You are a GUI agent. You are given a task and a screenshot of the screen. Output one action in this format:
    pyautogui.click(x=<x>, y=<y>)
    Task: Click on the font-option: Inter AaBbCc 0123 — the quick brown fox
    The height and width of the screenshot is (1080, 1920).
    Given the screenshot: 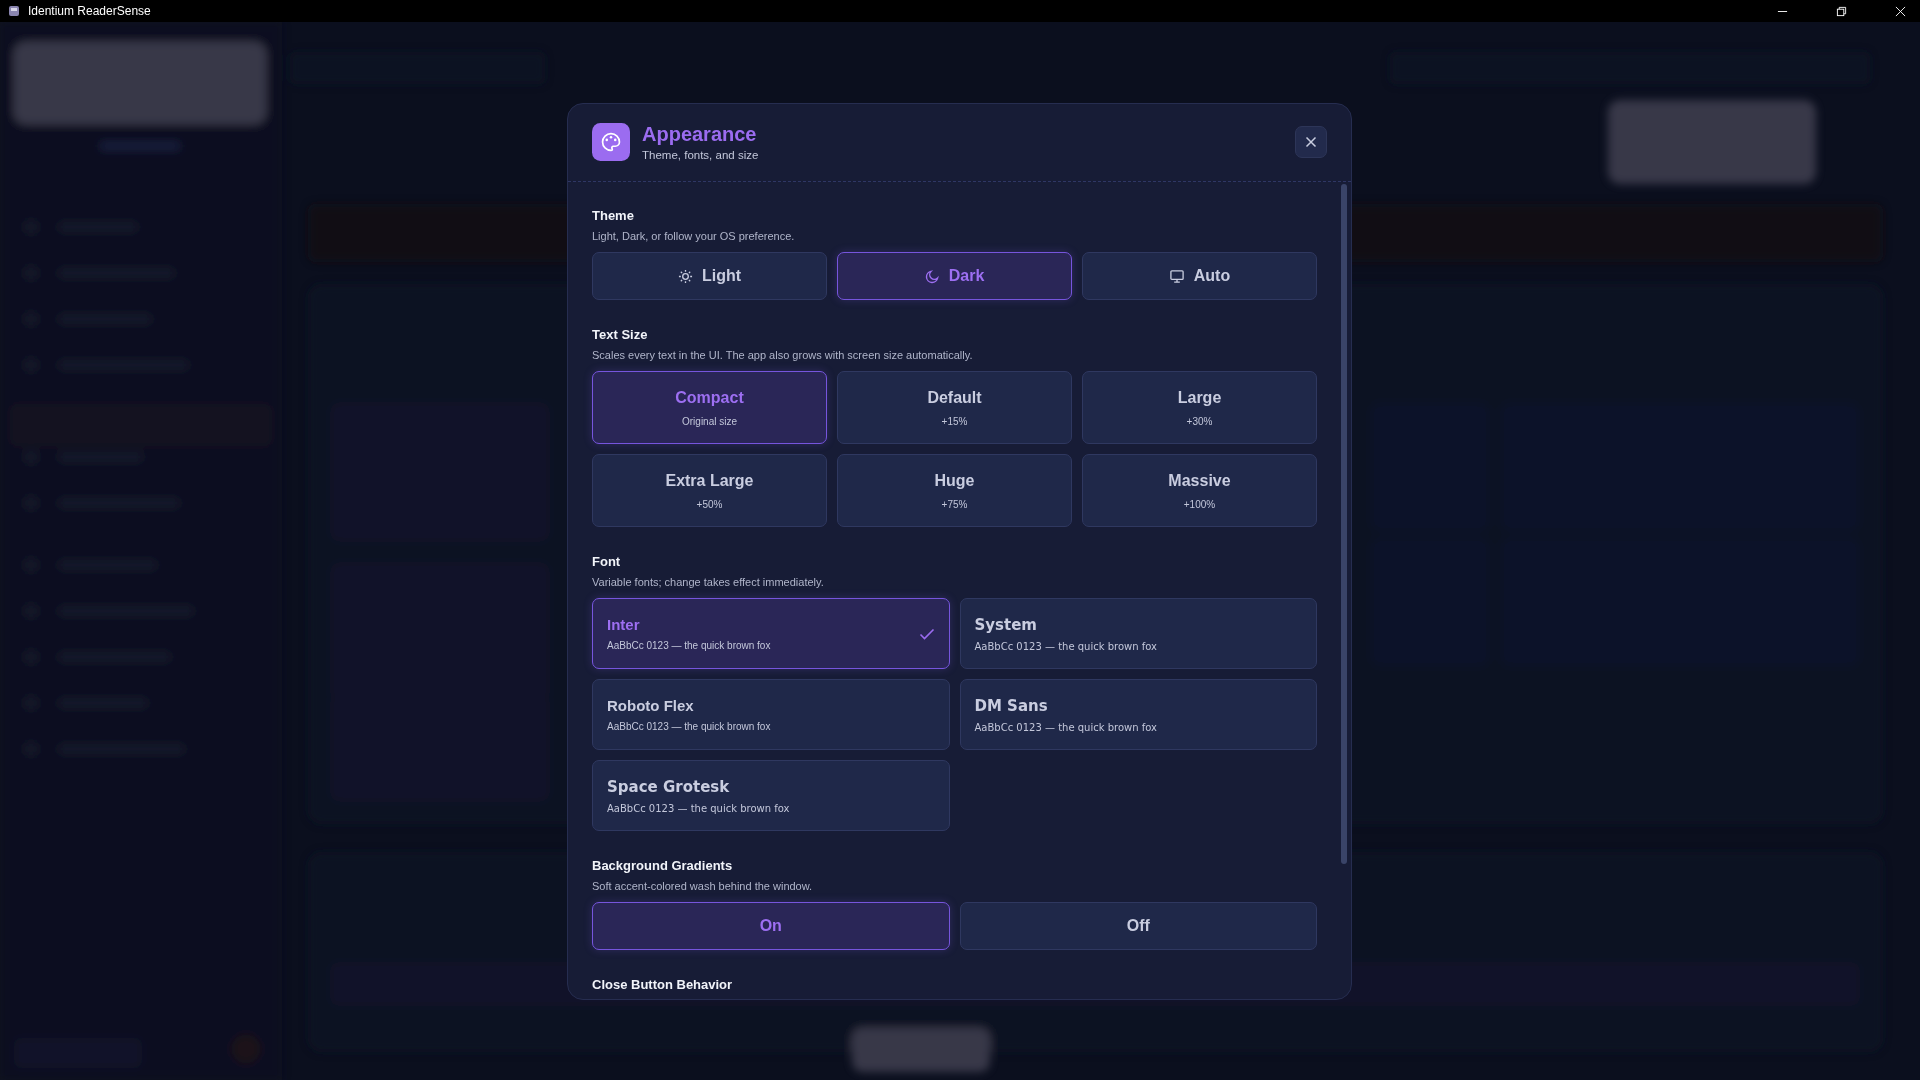 What is the action you would take?
    pyautogui.click(x=771, y=633)
    